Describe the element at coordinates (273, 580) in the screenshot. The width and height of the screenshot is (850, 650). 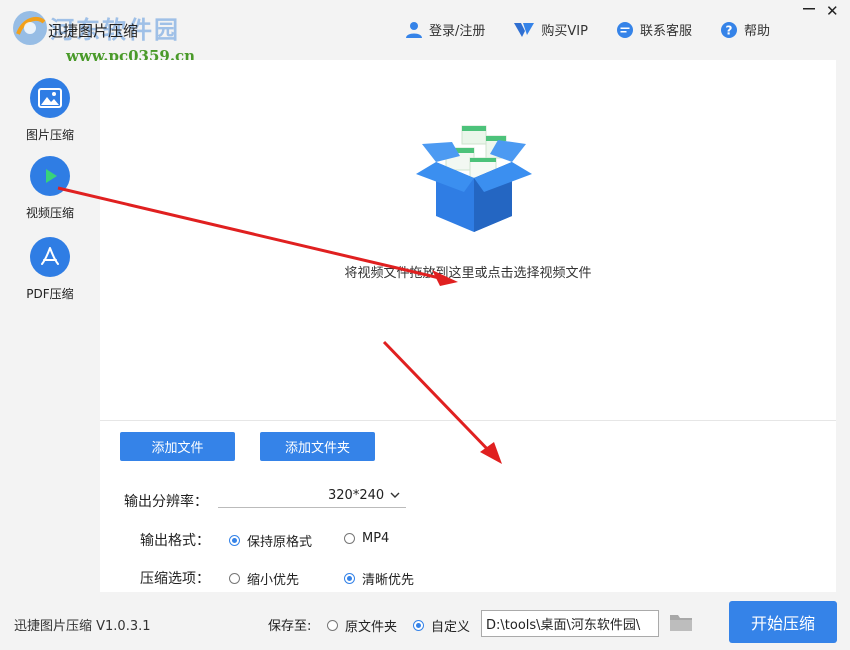
I see `compress-option-label: 缩小优先` at that location.